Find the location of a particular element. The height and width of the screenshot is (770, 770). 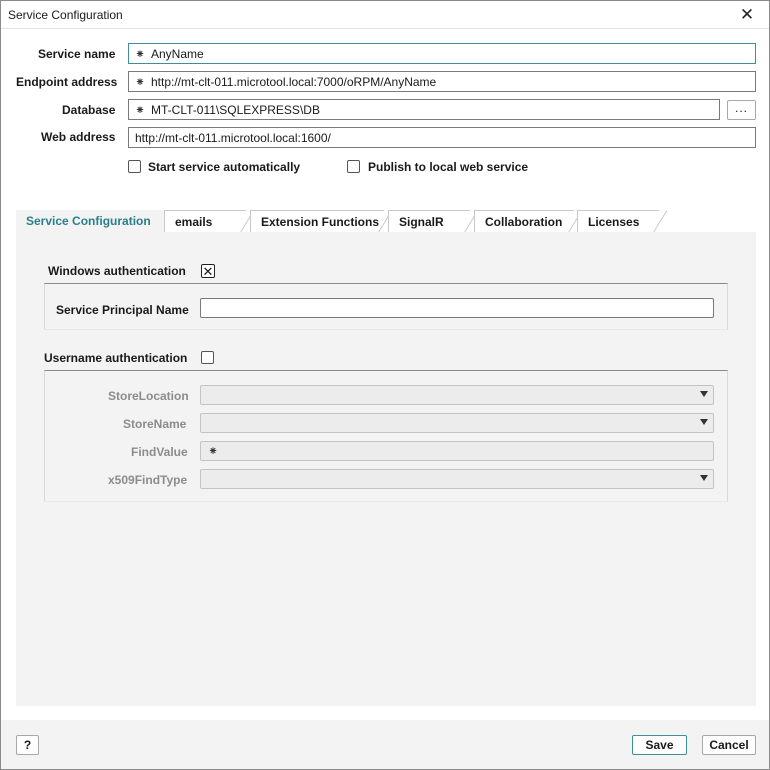

x509-find-type-select is located at coordinates (457, 479).